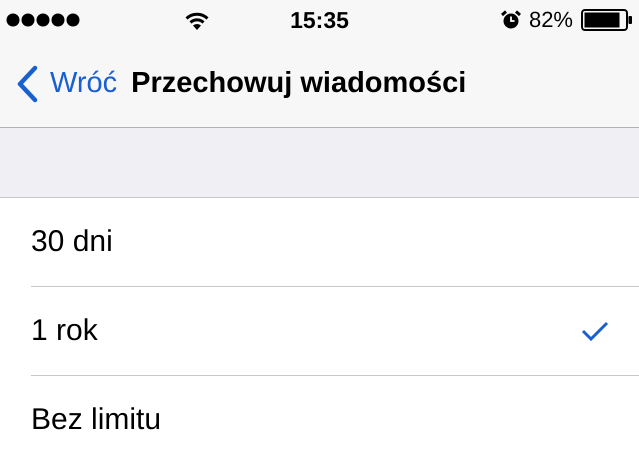  I want to click on alarm-clock-icon, so click(510, 20).